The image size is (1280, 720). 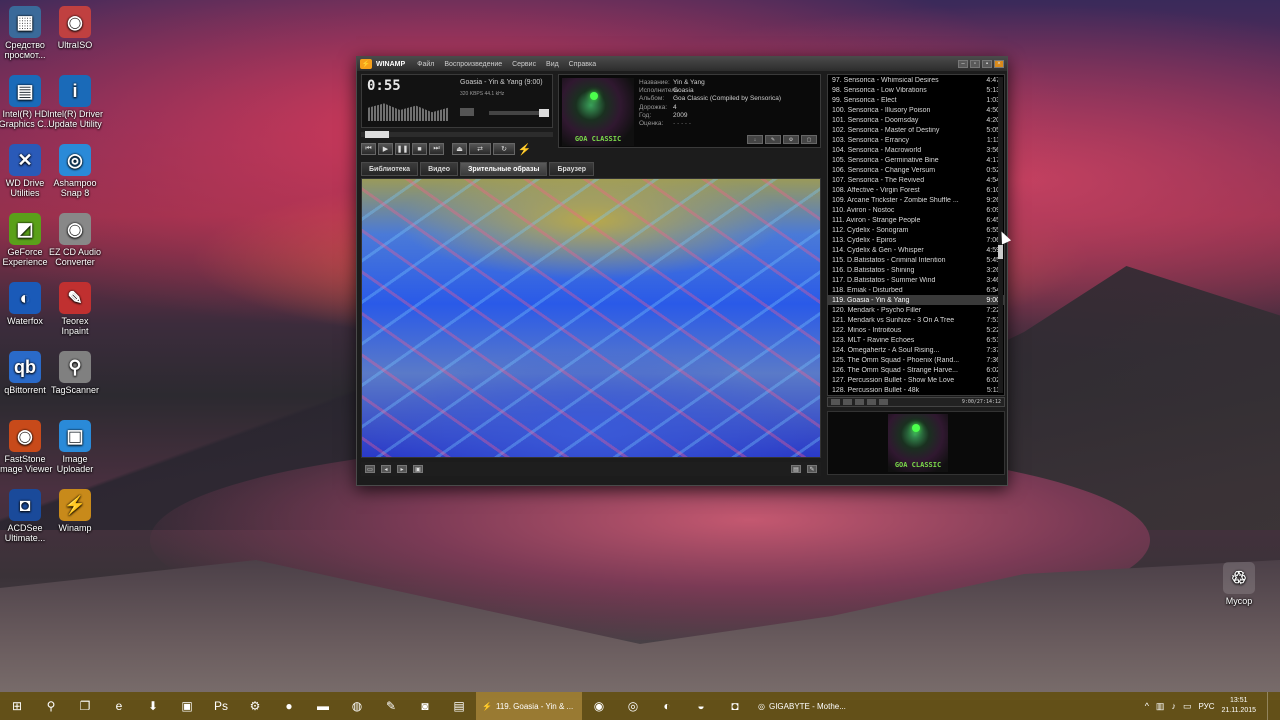 I want to click on prev-preset-icon: ◂, so click(x=386, y=469).